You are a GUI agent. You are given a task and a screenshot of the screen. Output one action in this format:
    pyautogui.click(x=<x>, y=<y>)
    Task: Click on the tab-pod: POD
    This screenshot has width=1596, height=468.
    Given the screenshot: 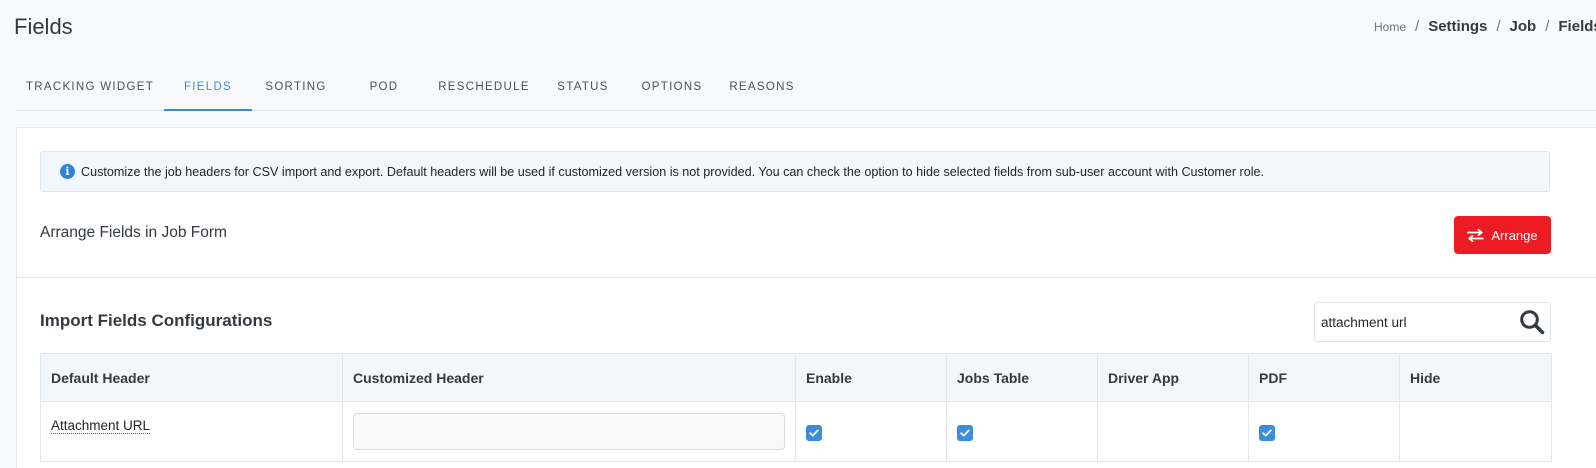 What is the action you would take?
    pyautogui.click(x=384, y=87)
    